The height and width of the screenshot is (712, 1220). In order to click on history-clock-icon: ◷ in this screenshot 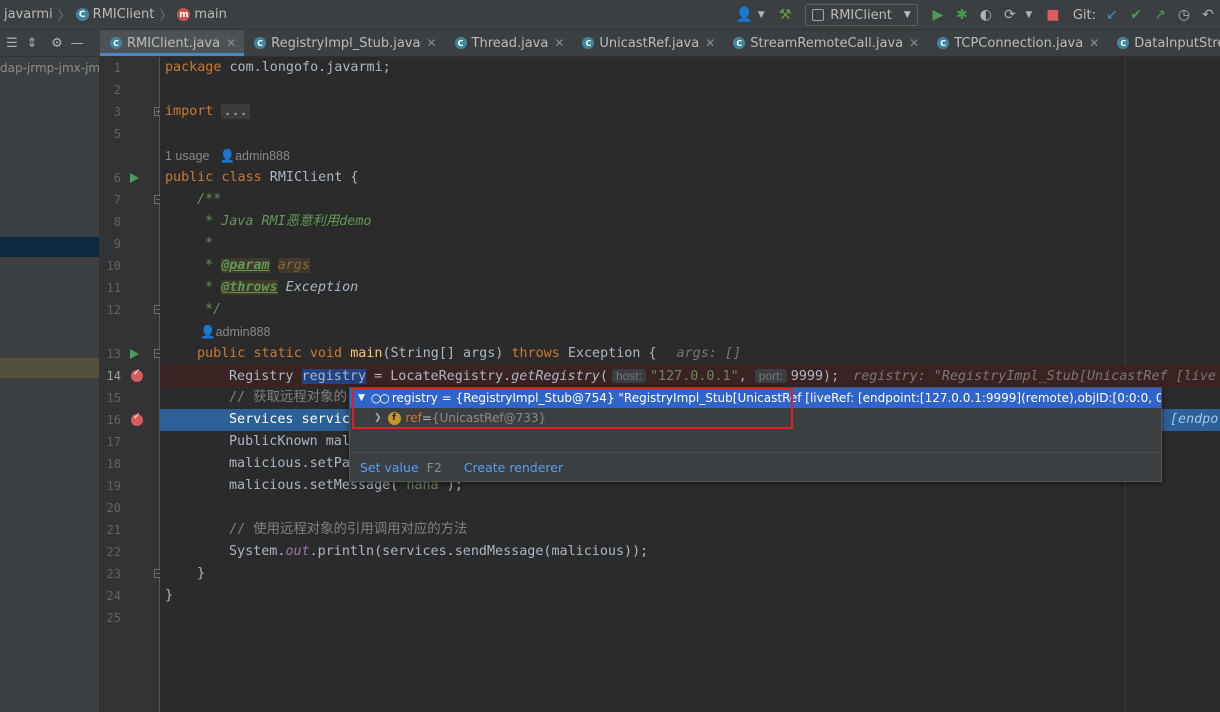, I will do `click(1184, 15)`.